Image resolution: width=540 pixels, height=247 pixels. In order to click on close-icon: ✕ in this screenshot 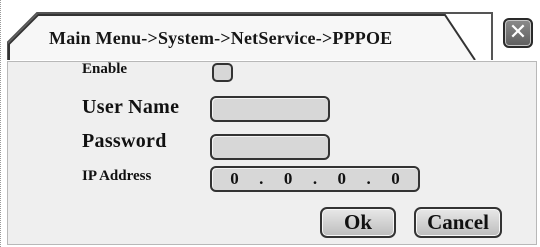, I will do `click(518, 32)`.